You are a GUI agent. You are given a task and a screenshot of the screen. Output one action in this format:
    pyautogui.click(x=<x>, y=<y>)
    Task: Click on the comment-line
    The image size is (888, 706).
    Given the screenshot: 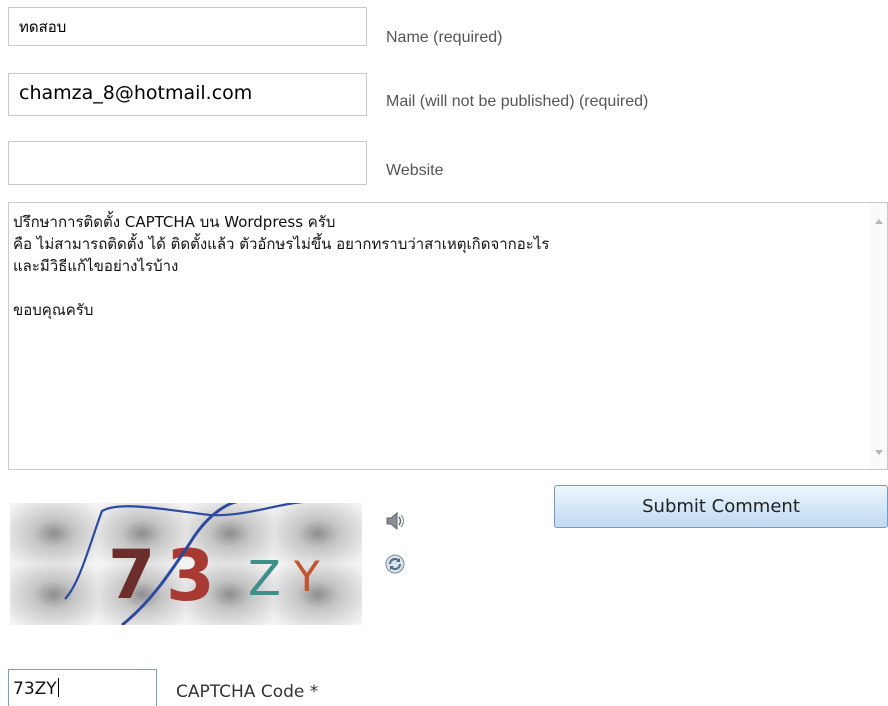 What is the action you would take?
    pyautogui.click(x=433, y=288)
    